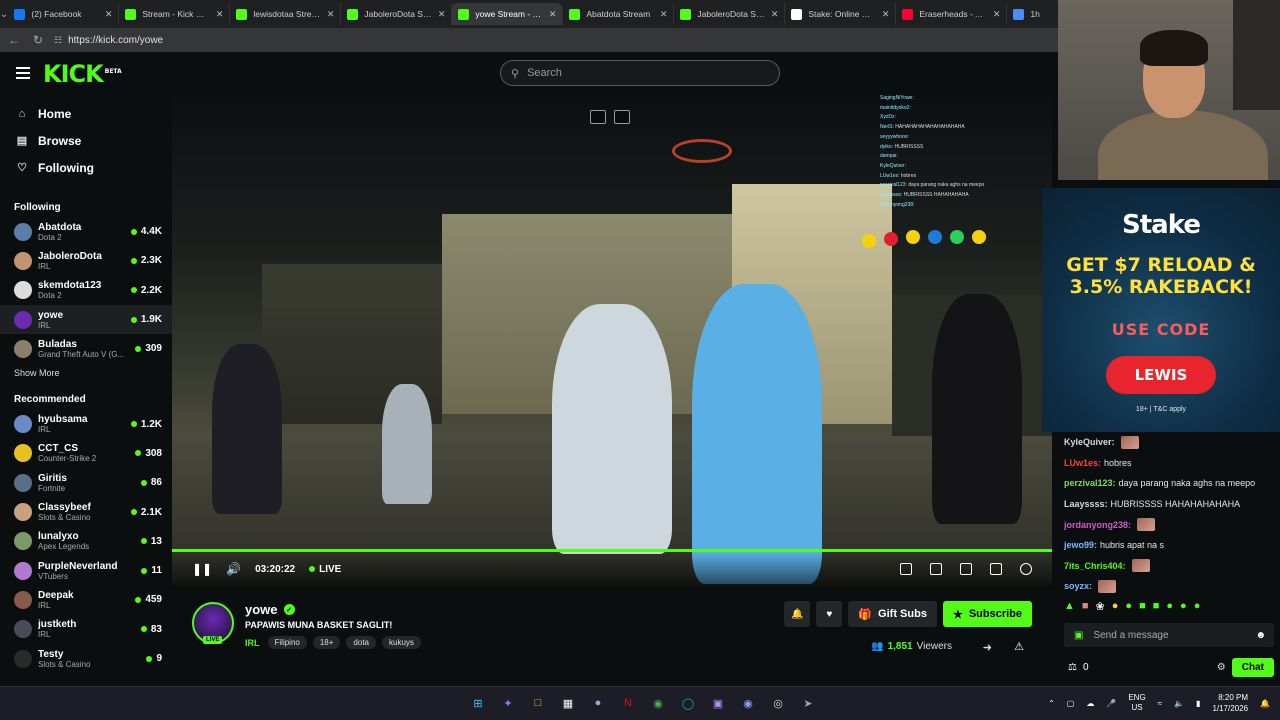 The height and width of the screenshot is (720, 1280). What do you see at coordinates (252, 643) in the screenshot?
I see `stream-category: IRL` at bounding box center [252, 643].